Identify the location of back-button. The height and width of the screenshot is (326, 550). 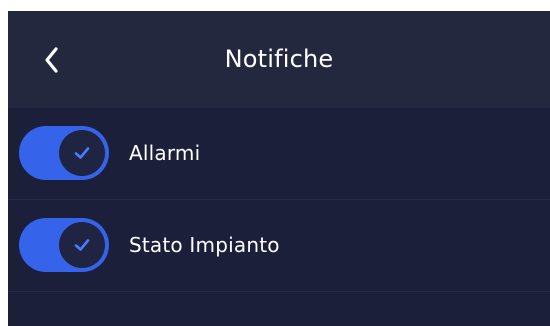
(53, 60).